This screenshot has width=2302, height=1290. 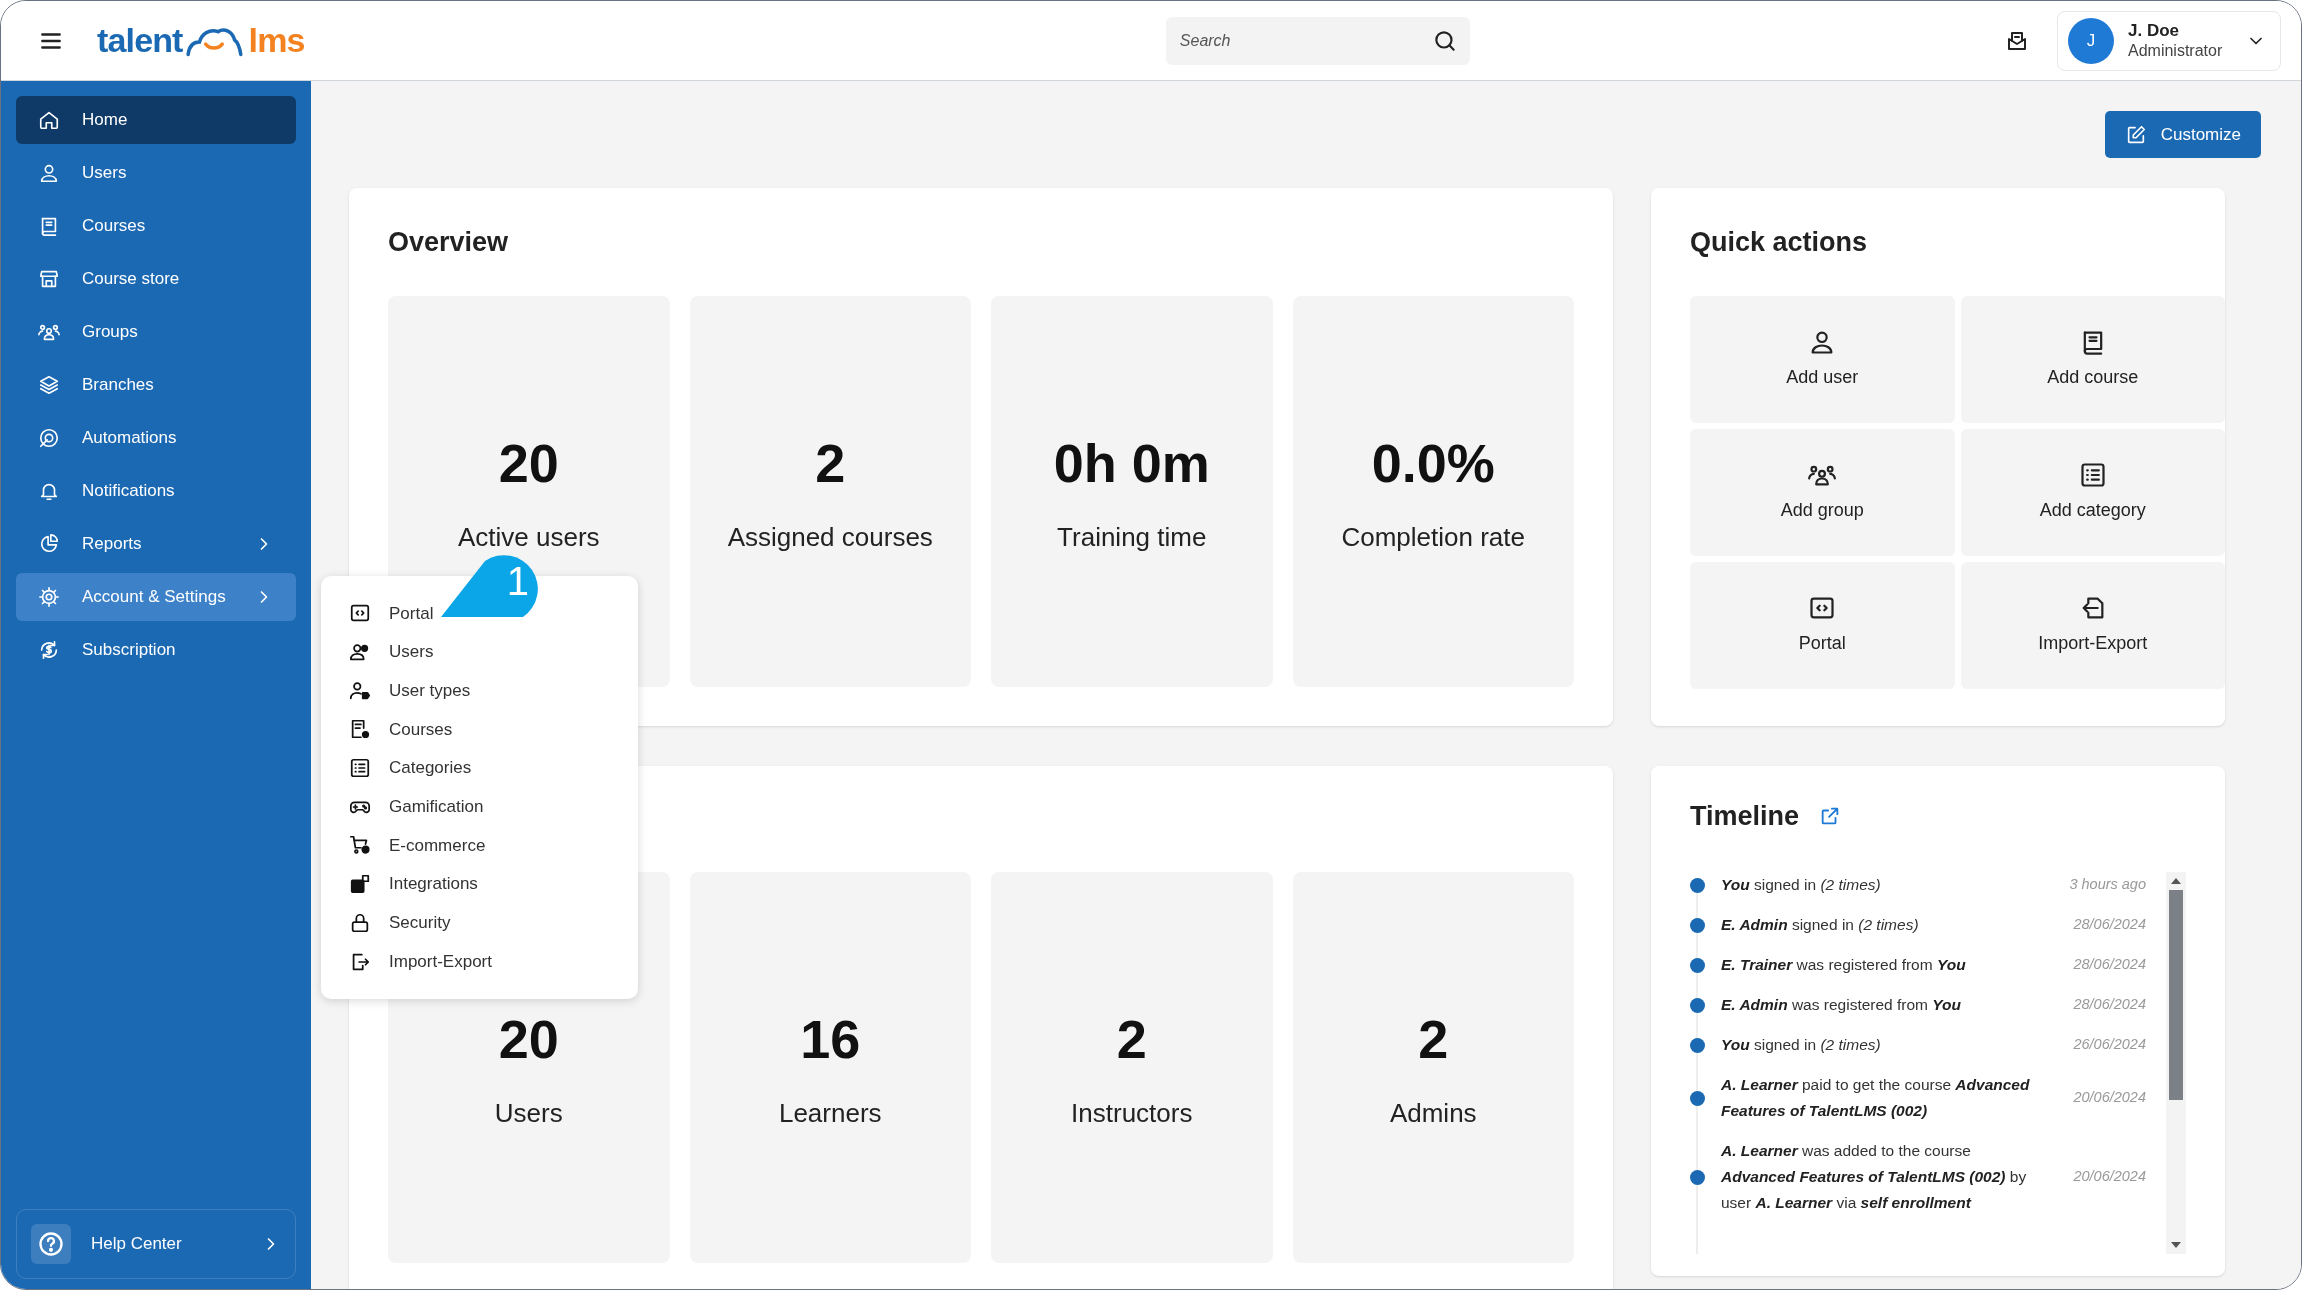 I want to click on sidebar-item: Home, so click(x=156, y=120).